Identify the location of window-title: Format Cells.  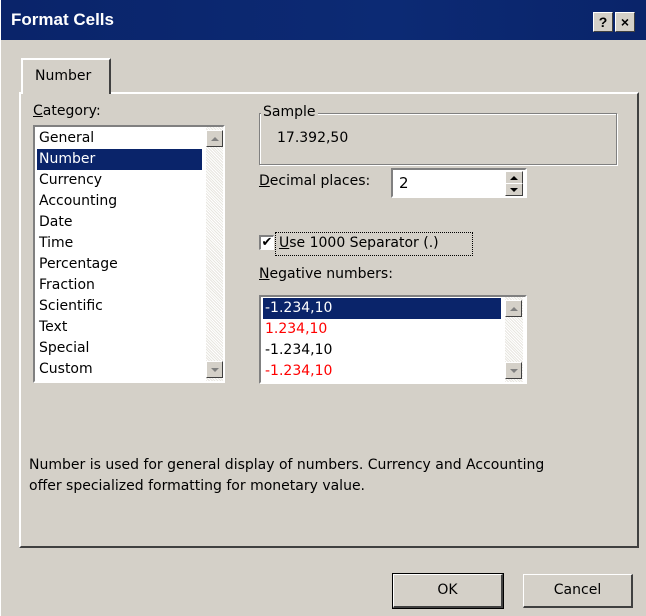
(62, 19).